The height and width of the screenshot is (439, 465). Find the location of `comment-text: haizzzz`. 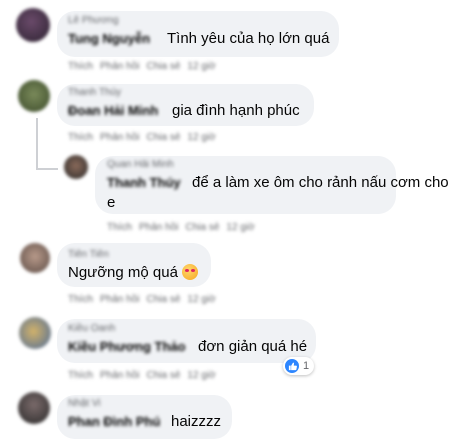

comment-text: haizzzz is located at coordinates (196, 421).